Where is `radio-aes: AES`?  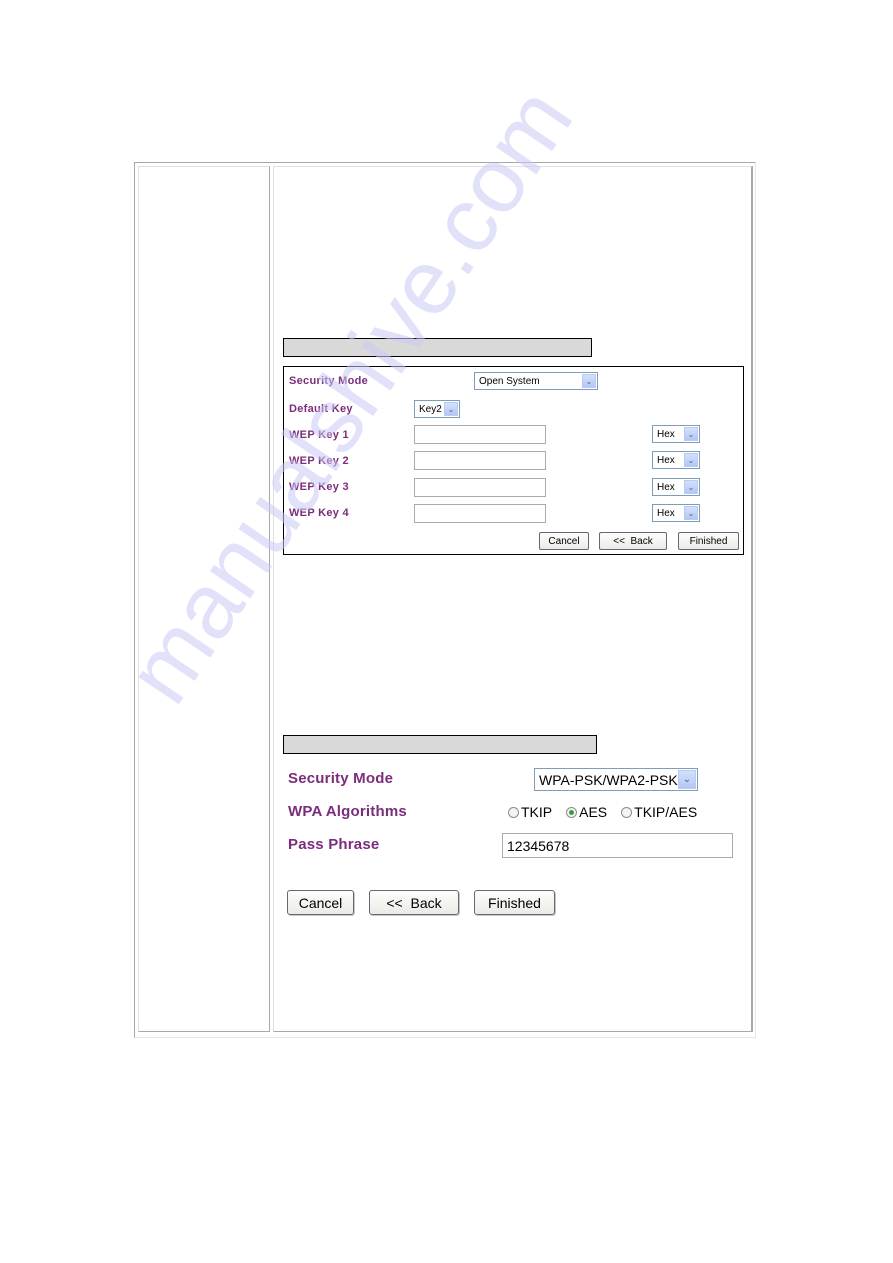
radio-aes: AES is located at coordinates (586, 812).